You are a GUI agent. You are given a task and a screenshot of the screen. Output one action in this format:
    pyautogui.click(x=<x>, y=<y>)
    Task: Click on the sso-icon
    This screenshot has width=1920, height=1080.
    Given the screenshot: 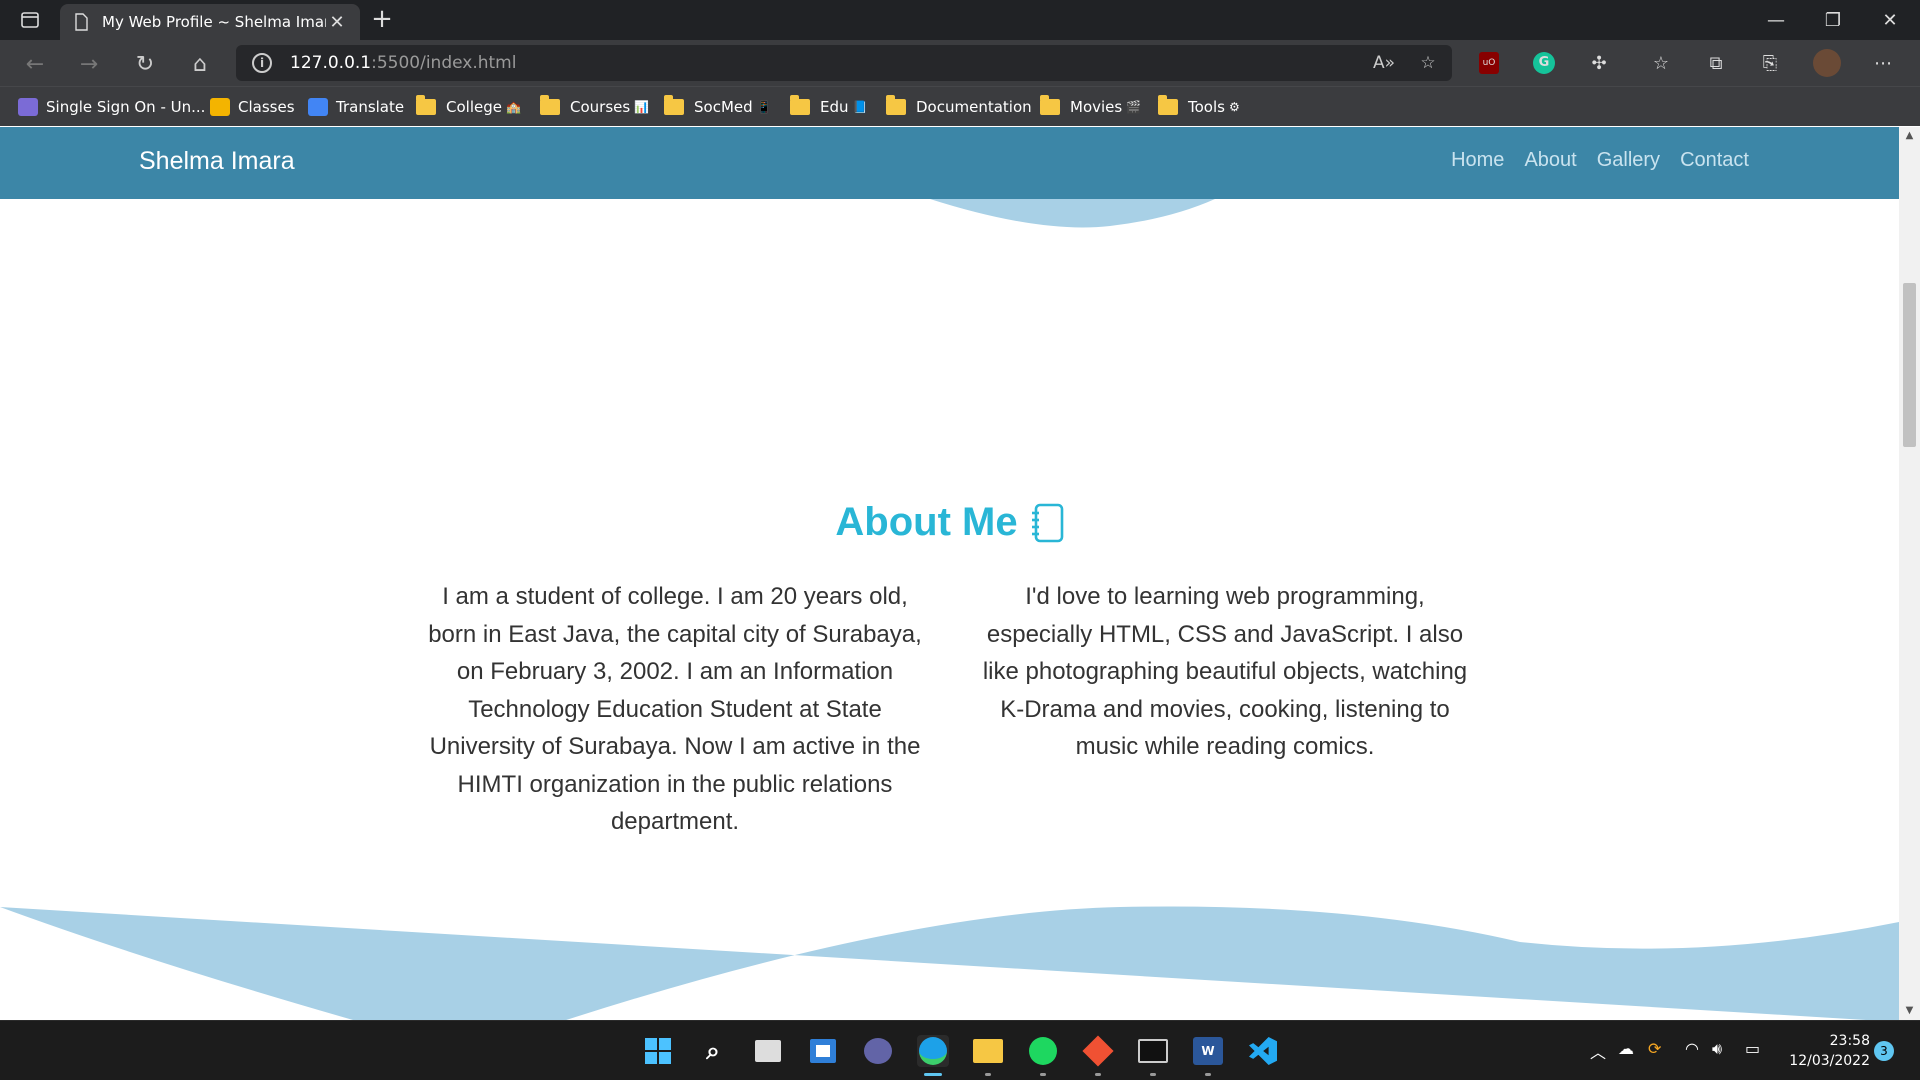 What is the action you would take?
    pyautogui.click(x=28, y=107)
    